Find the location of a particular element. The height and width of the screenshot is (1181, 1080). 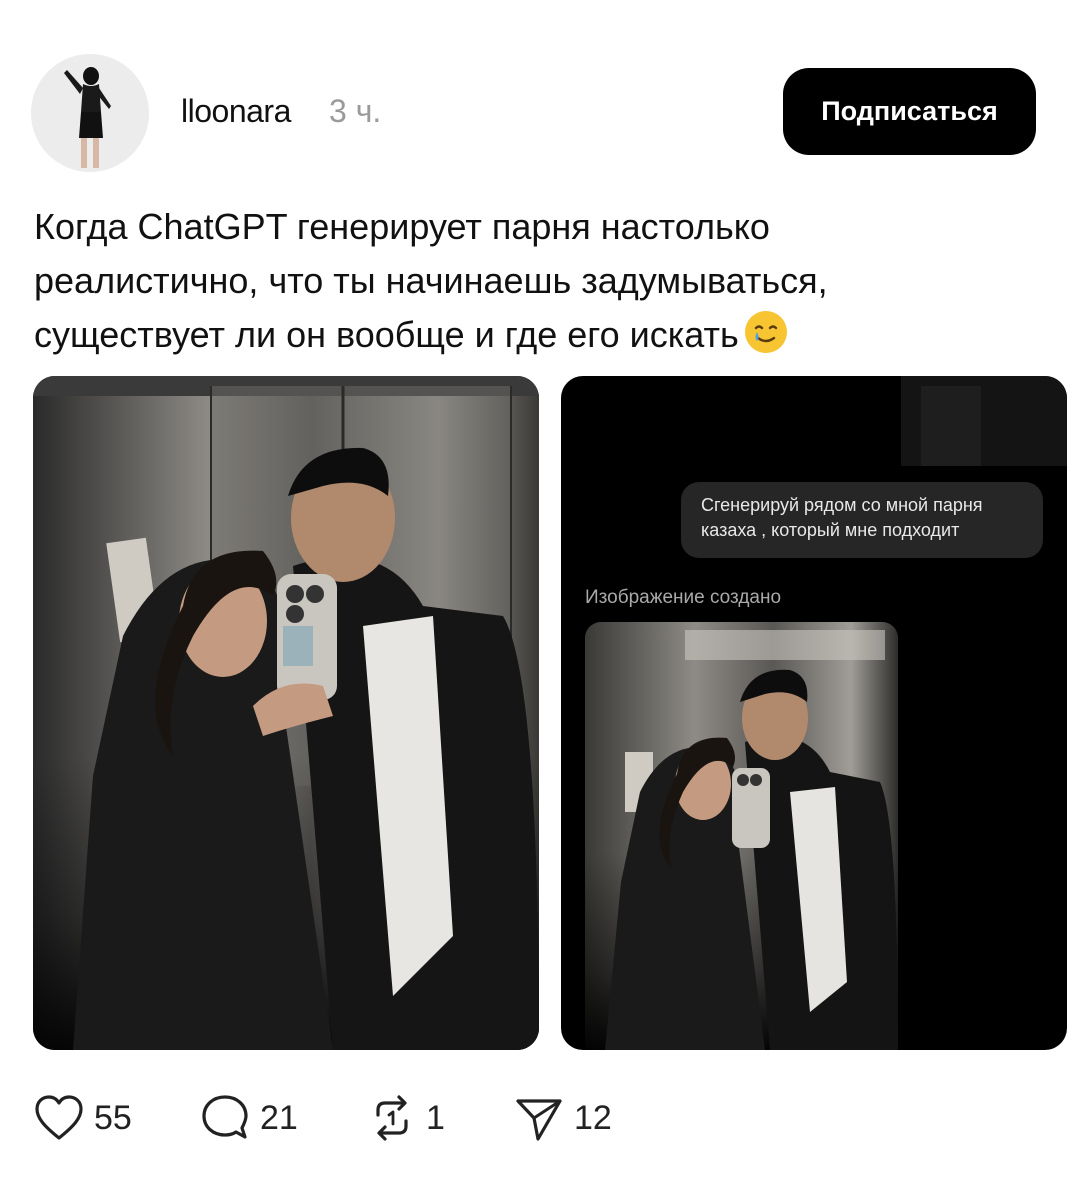

like-count: 55 is located at coordinates (113, 1117).